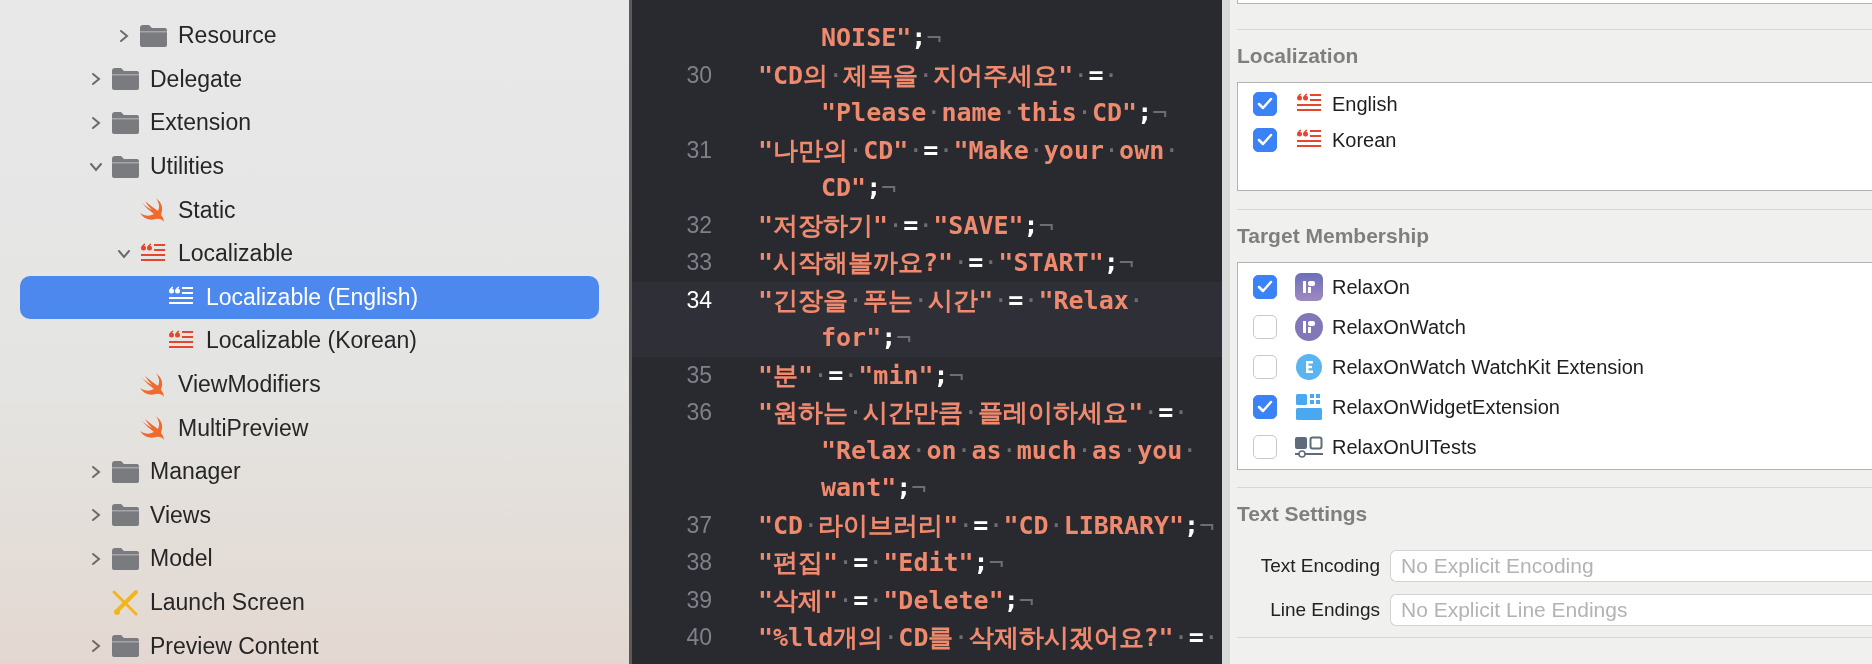  I want to click on line-number: 38, so click(699, 562).